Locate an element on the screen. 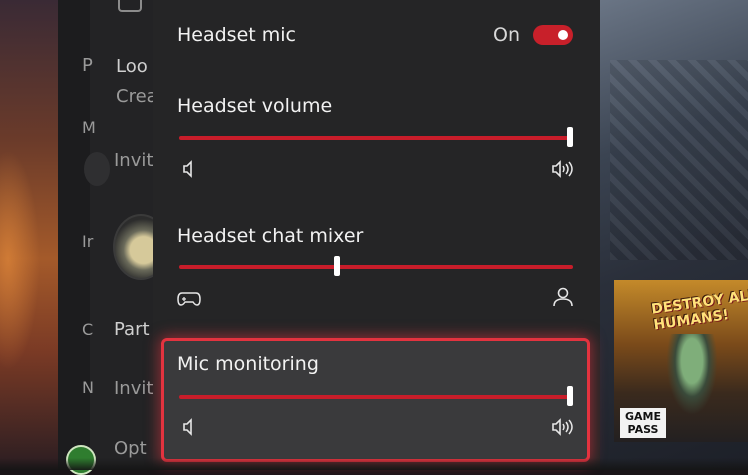  game-title: DESTROY ALL HUMANS! is located at coordinates (699, 310).